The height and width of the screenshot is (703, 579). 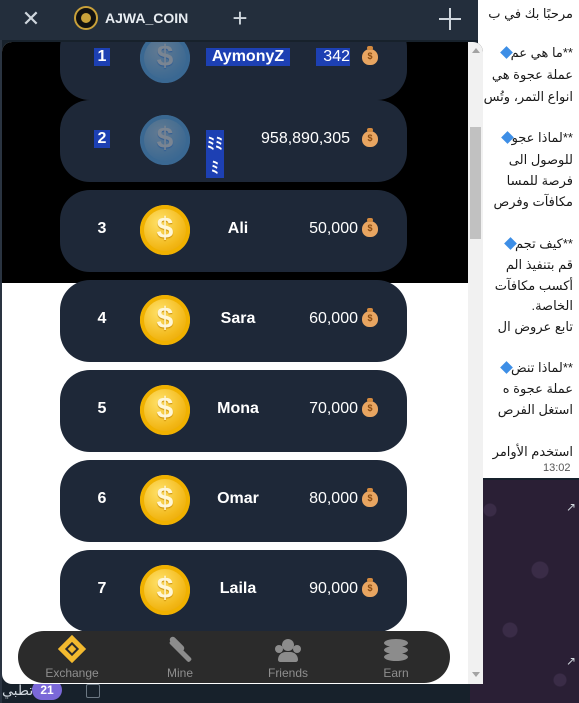 I want to click on chat-line: مرحبًا بك في ب, so click(x=530, y=13).